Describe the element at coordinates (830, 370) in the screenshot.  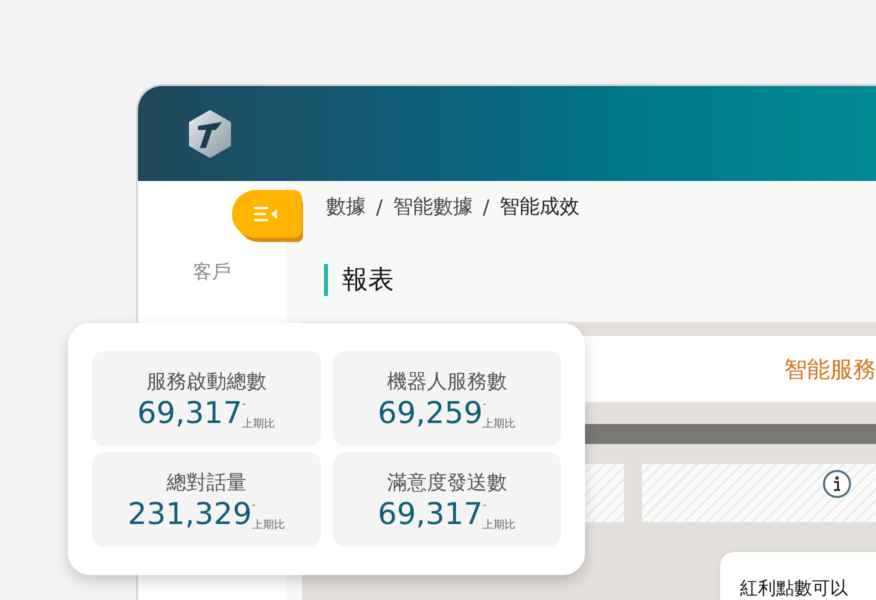
I see `banner-title: 智能服務` at that location.